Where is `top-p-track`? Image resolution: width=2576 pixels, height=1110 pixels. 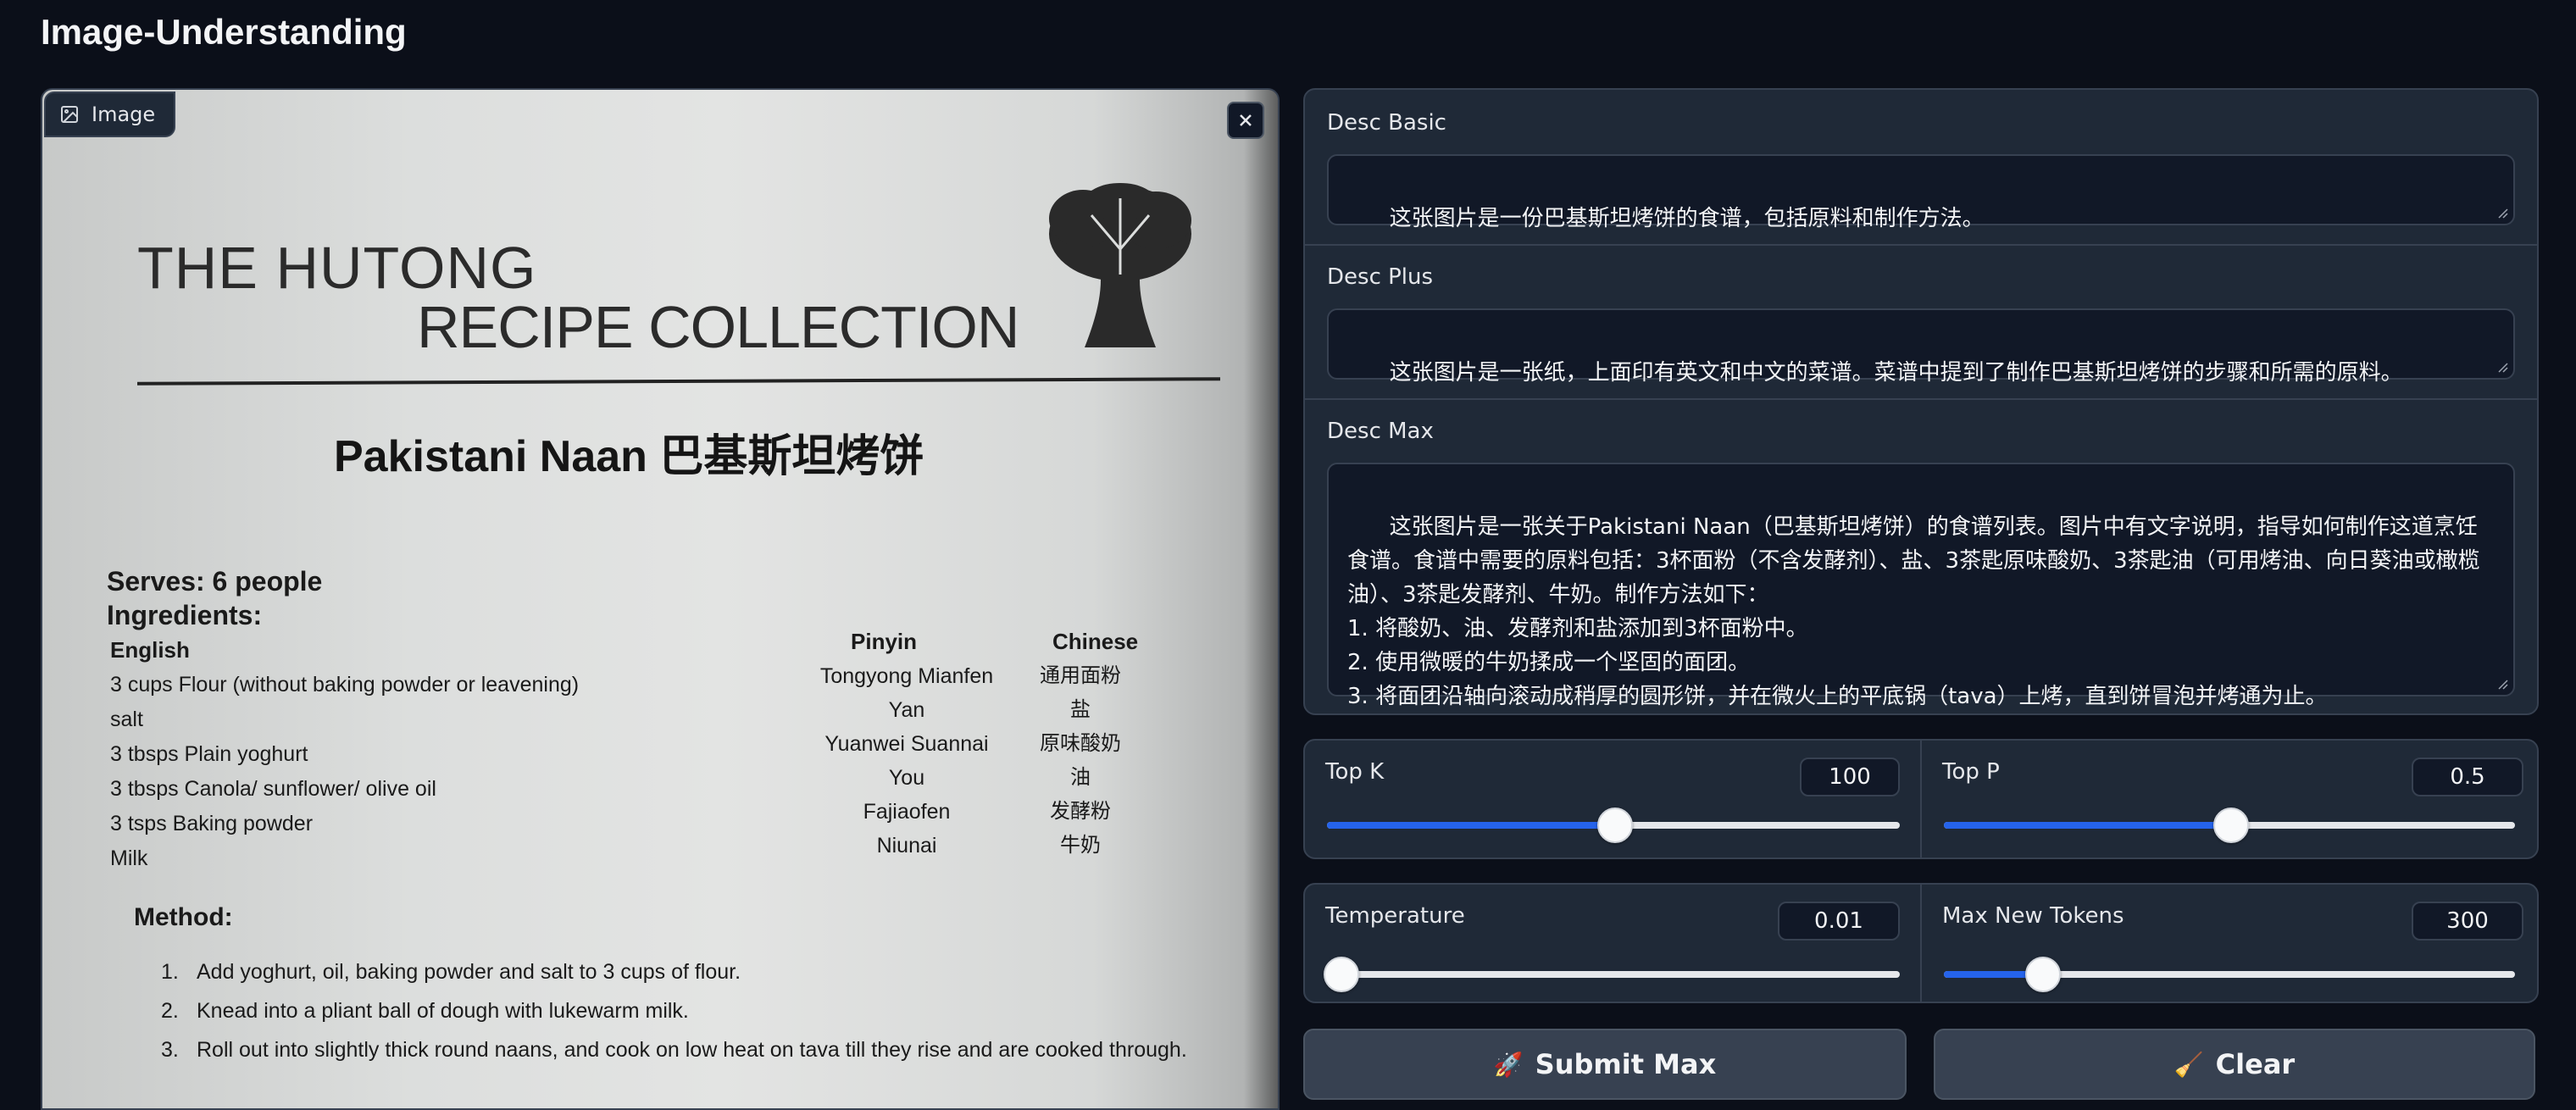 top-p-track is located at coordinates (2229, 825).